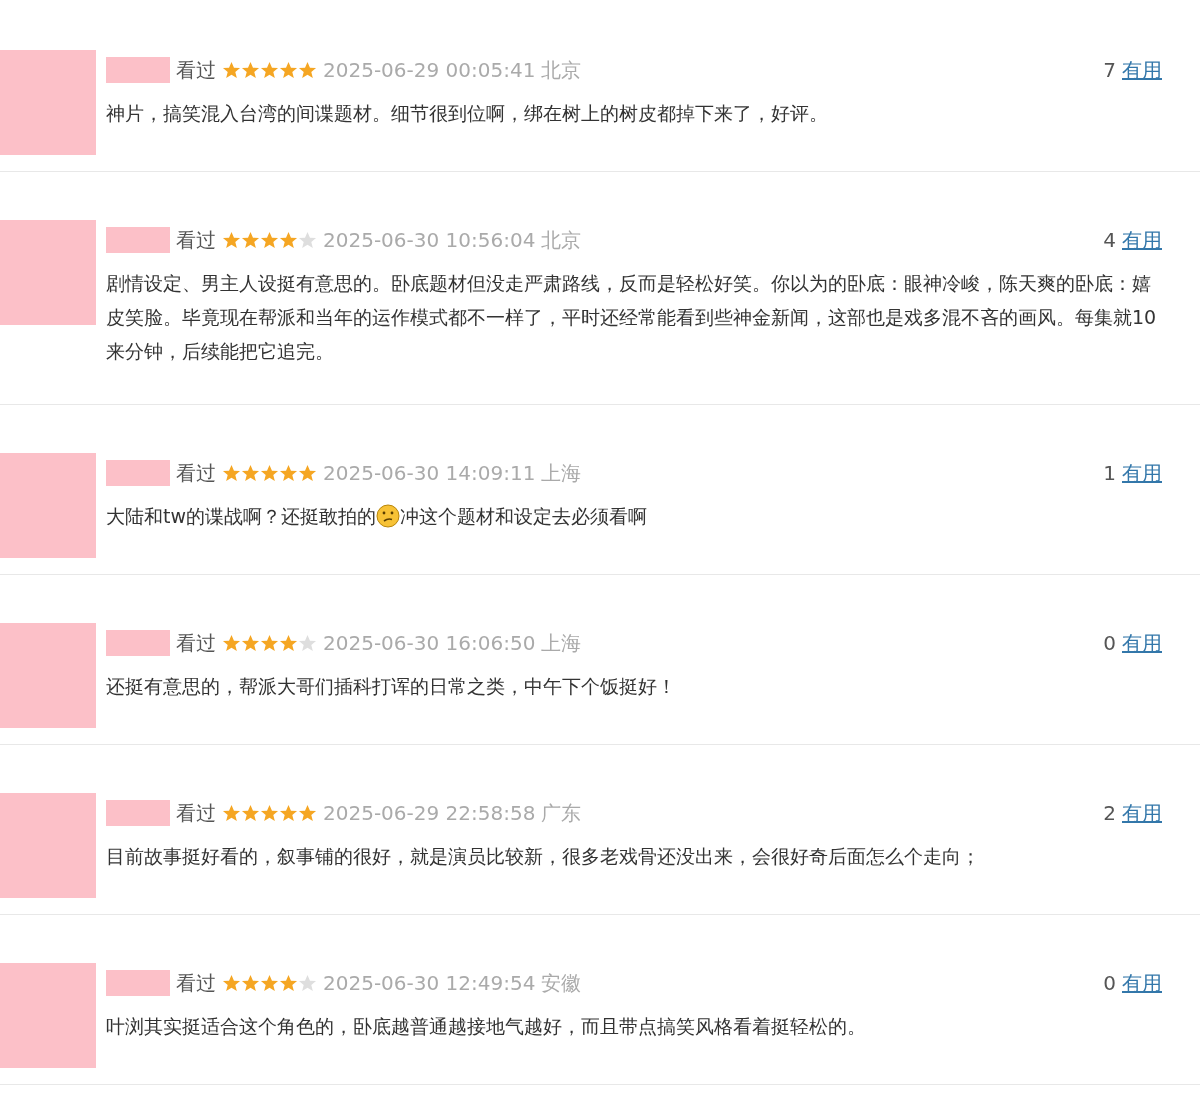  Describe the element at coordinates (561, 813) in the screenshot. I see `review-location: 广东` at that location.